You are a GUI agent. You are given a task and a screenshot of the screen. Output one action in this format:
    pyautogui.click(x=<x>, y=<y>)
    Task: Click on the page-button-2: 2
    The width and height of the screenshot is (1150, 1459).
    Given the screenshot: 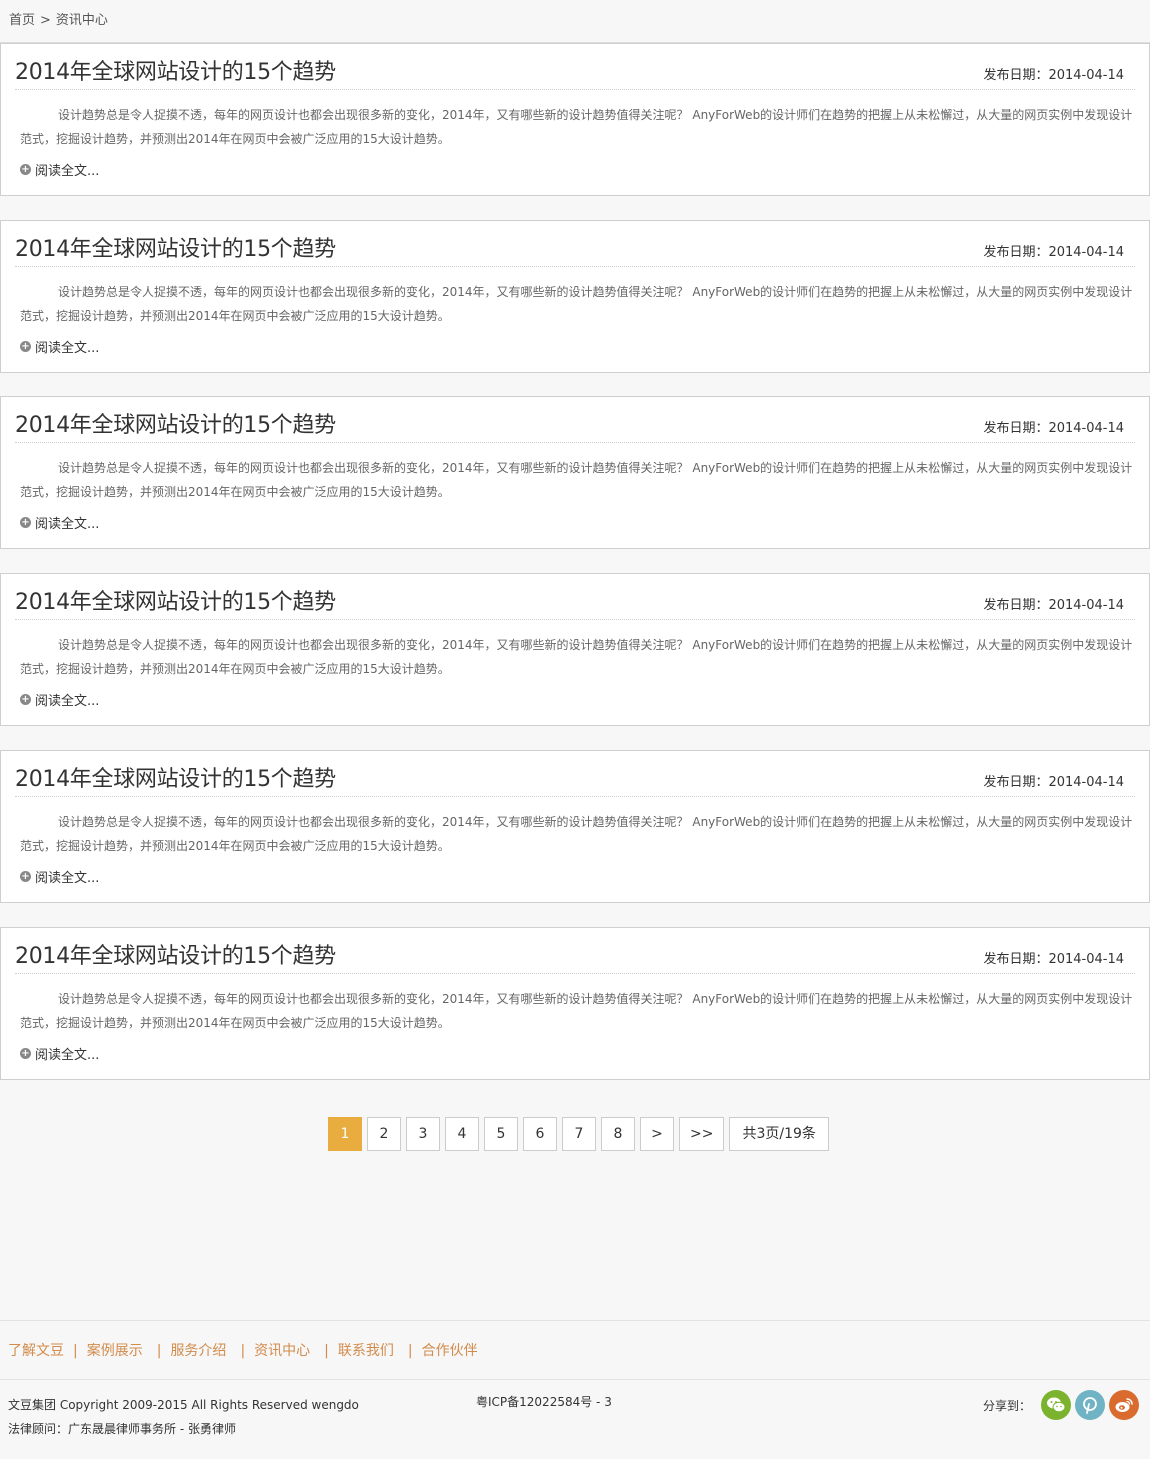 What is the action you would take?
    pyautogui.click(x=384, y=1134)
    